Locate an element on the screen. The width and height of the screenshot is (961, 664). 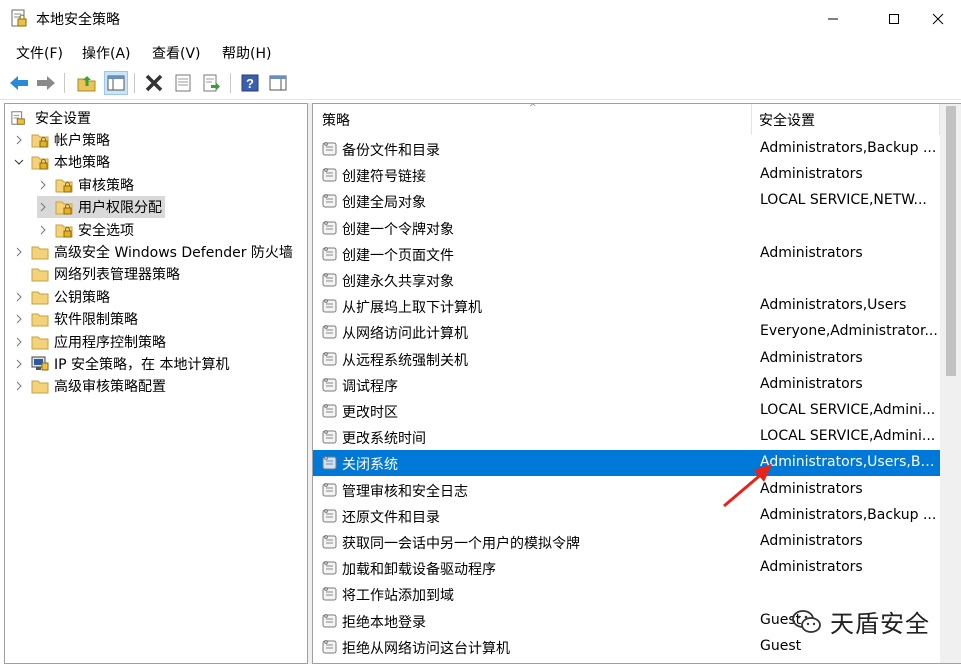
tree-item: 公钥策略 is located at coordinates (61, 297).